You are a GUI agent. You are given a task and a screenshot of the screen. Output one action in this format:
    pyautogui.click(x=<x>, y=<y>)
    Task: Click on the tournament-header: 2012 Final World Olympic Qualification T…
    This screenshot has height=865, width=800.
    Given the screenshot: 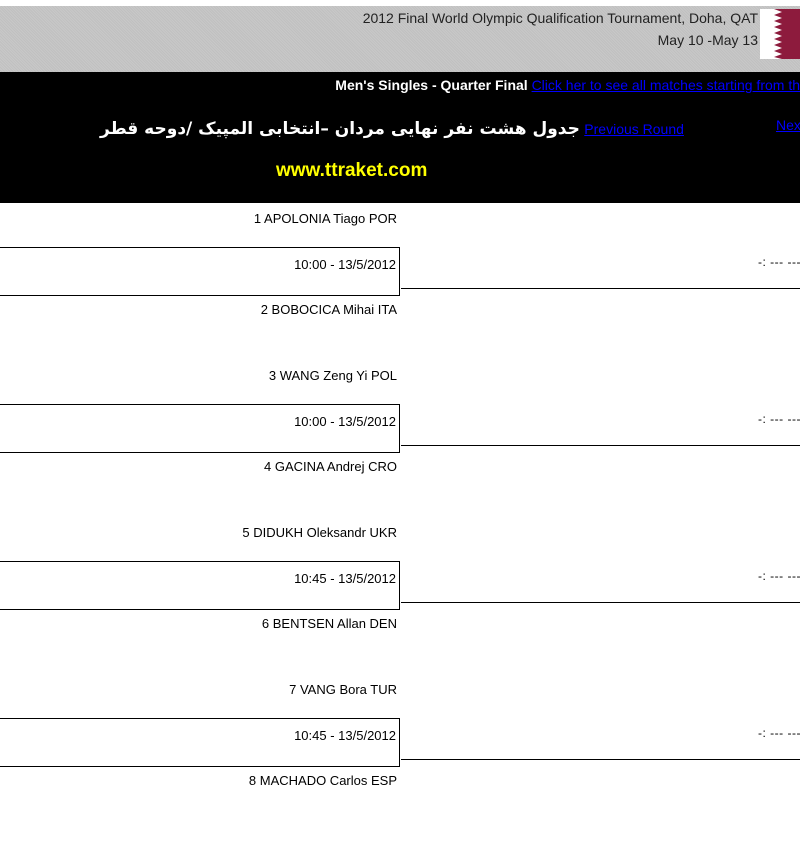 What is the action you would take?
    pyautogui.click(x=400, y=39)
    